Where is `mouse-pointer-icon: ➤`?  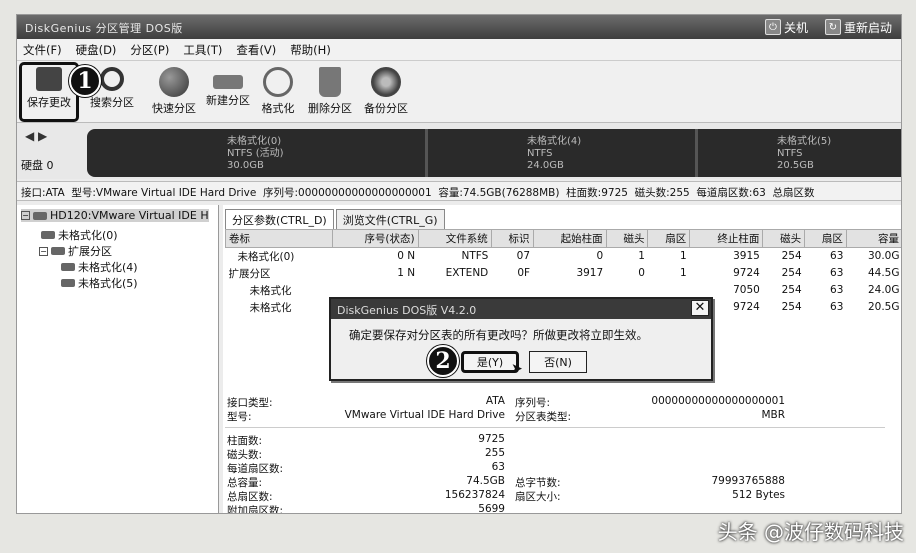 mouse-pointer-icon: ➤ is located at coordinates (517, 369).